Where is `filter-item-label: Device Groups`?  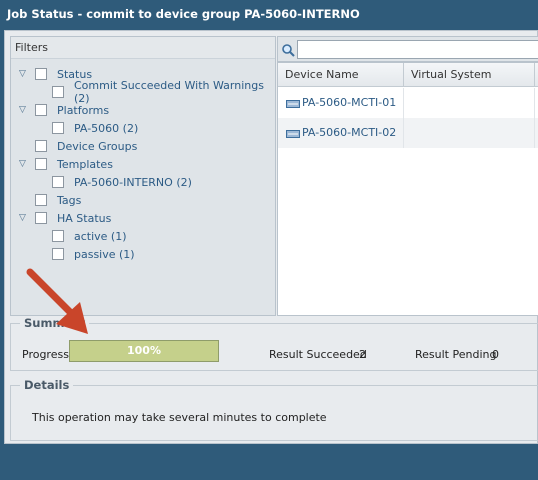 filter-item-label: Device Groups is located at coordinates (97, 146).